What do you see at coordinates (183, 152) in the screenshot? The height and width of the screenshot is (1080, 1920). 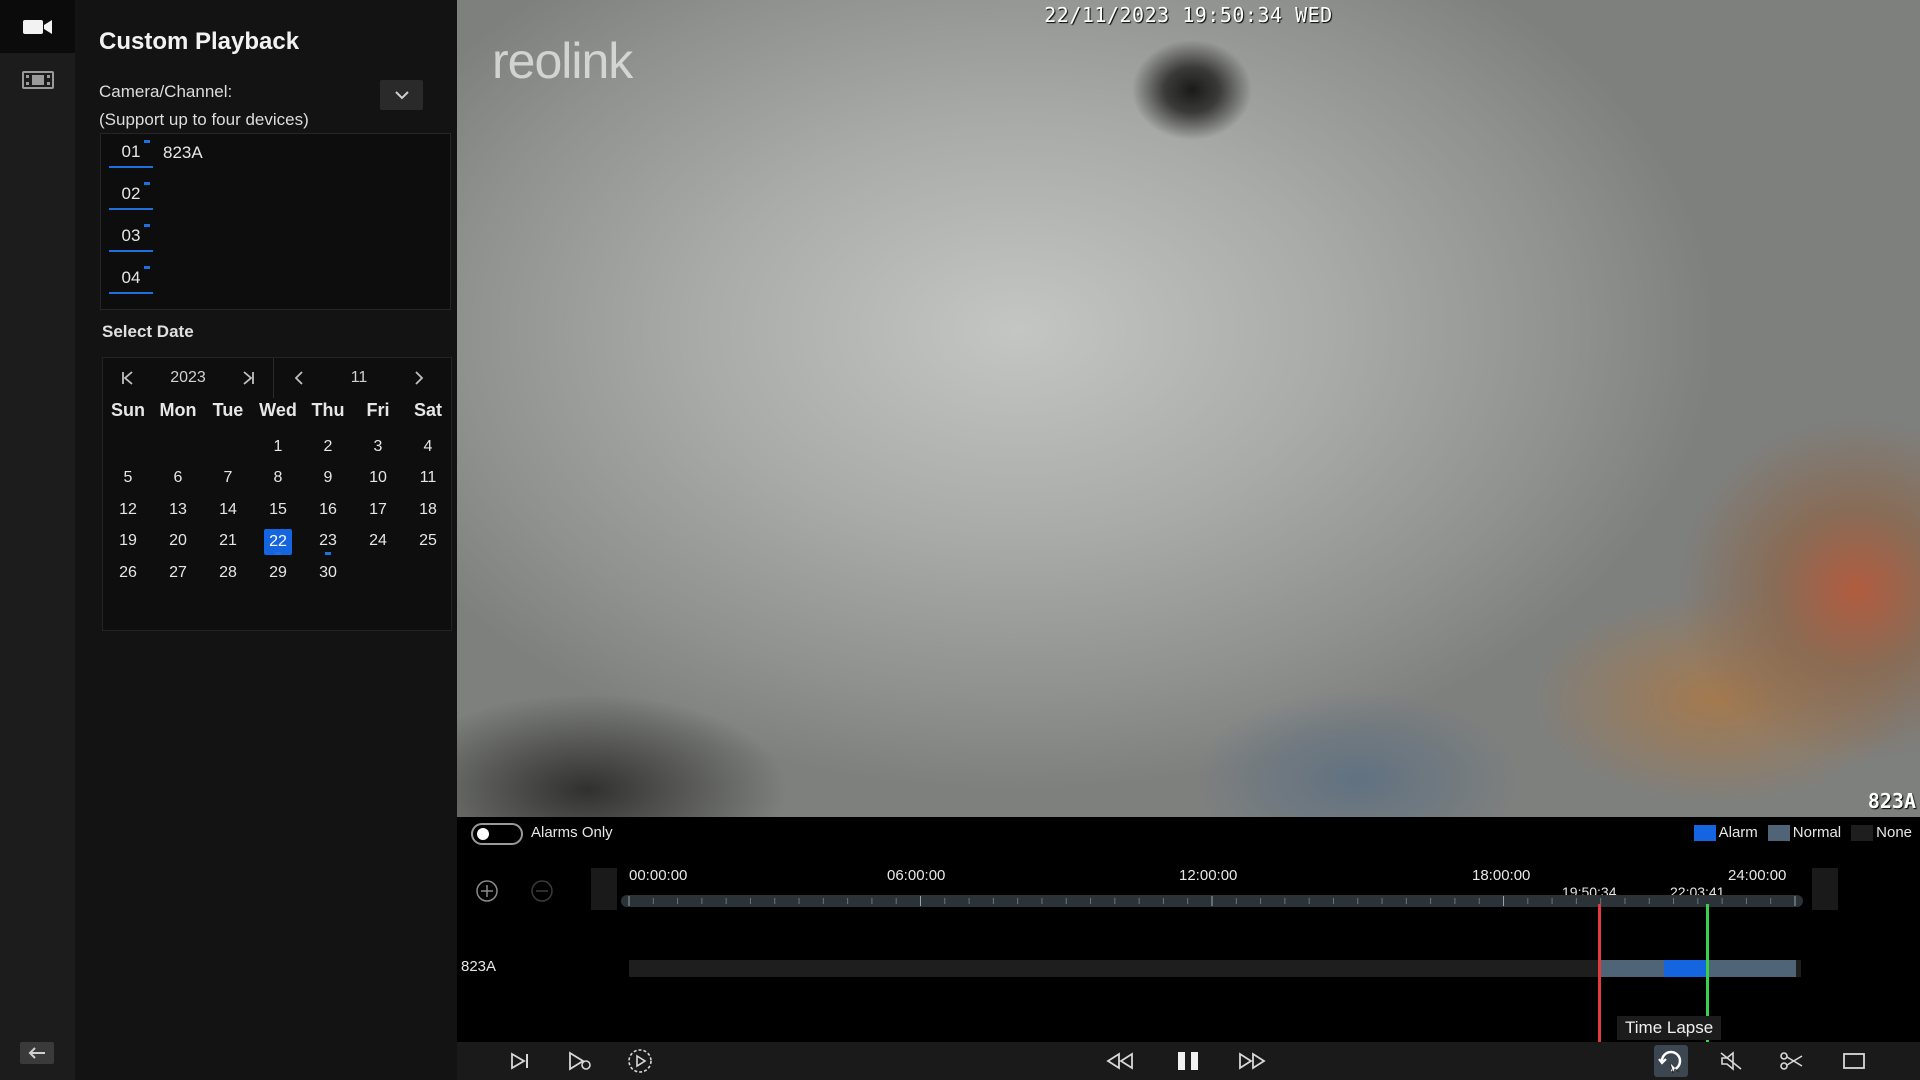 I see `channel-name: 823A` at bounding box center [183, 152].